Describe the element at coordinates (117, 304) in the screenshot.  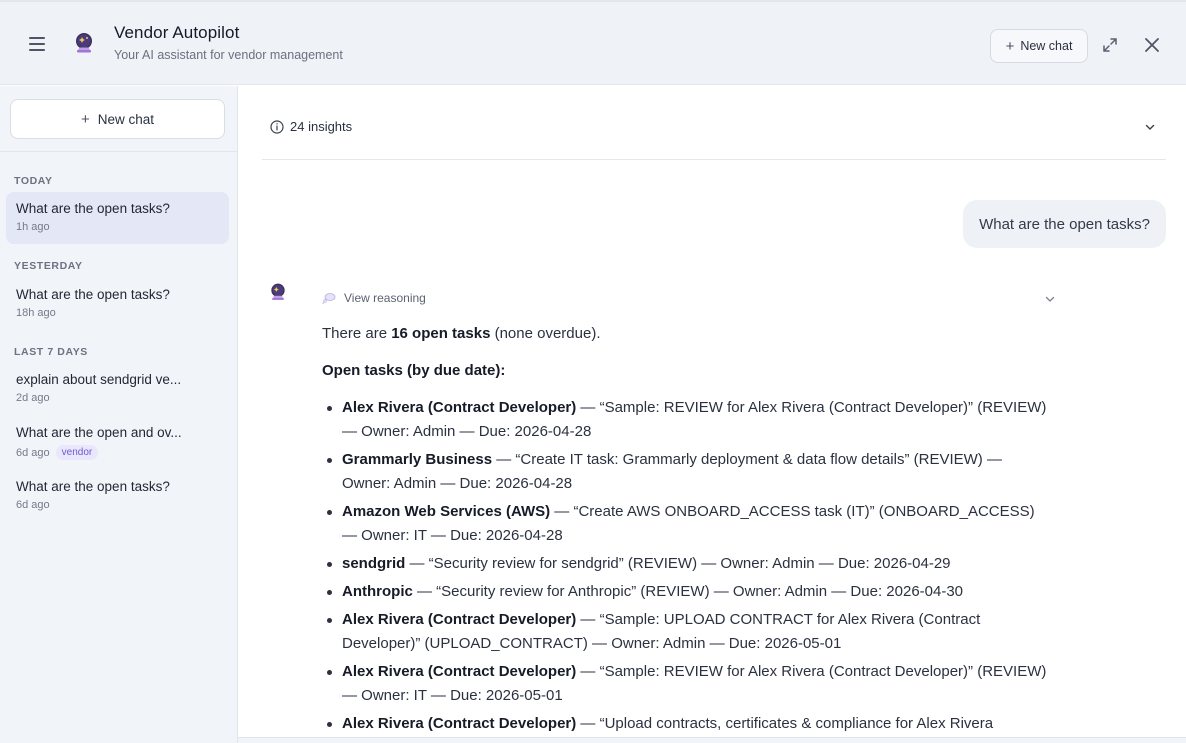
I see `conversation-item: What are the open tasks? 18h ago` at that location.